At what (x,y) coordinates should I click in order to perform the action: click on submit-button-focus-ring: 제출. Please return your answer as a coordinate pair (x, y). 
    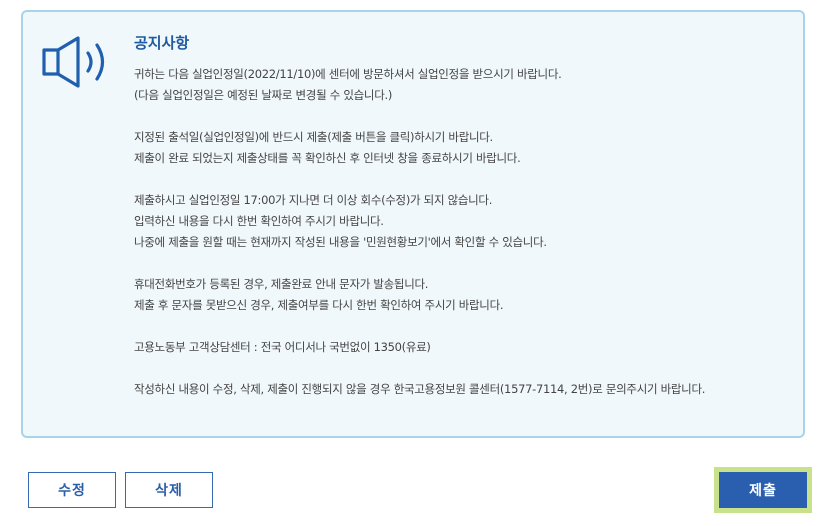
    Looking at the image, I should click on (763, 490).